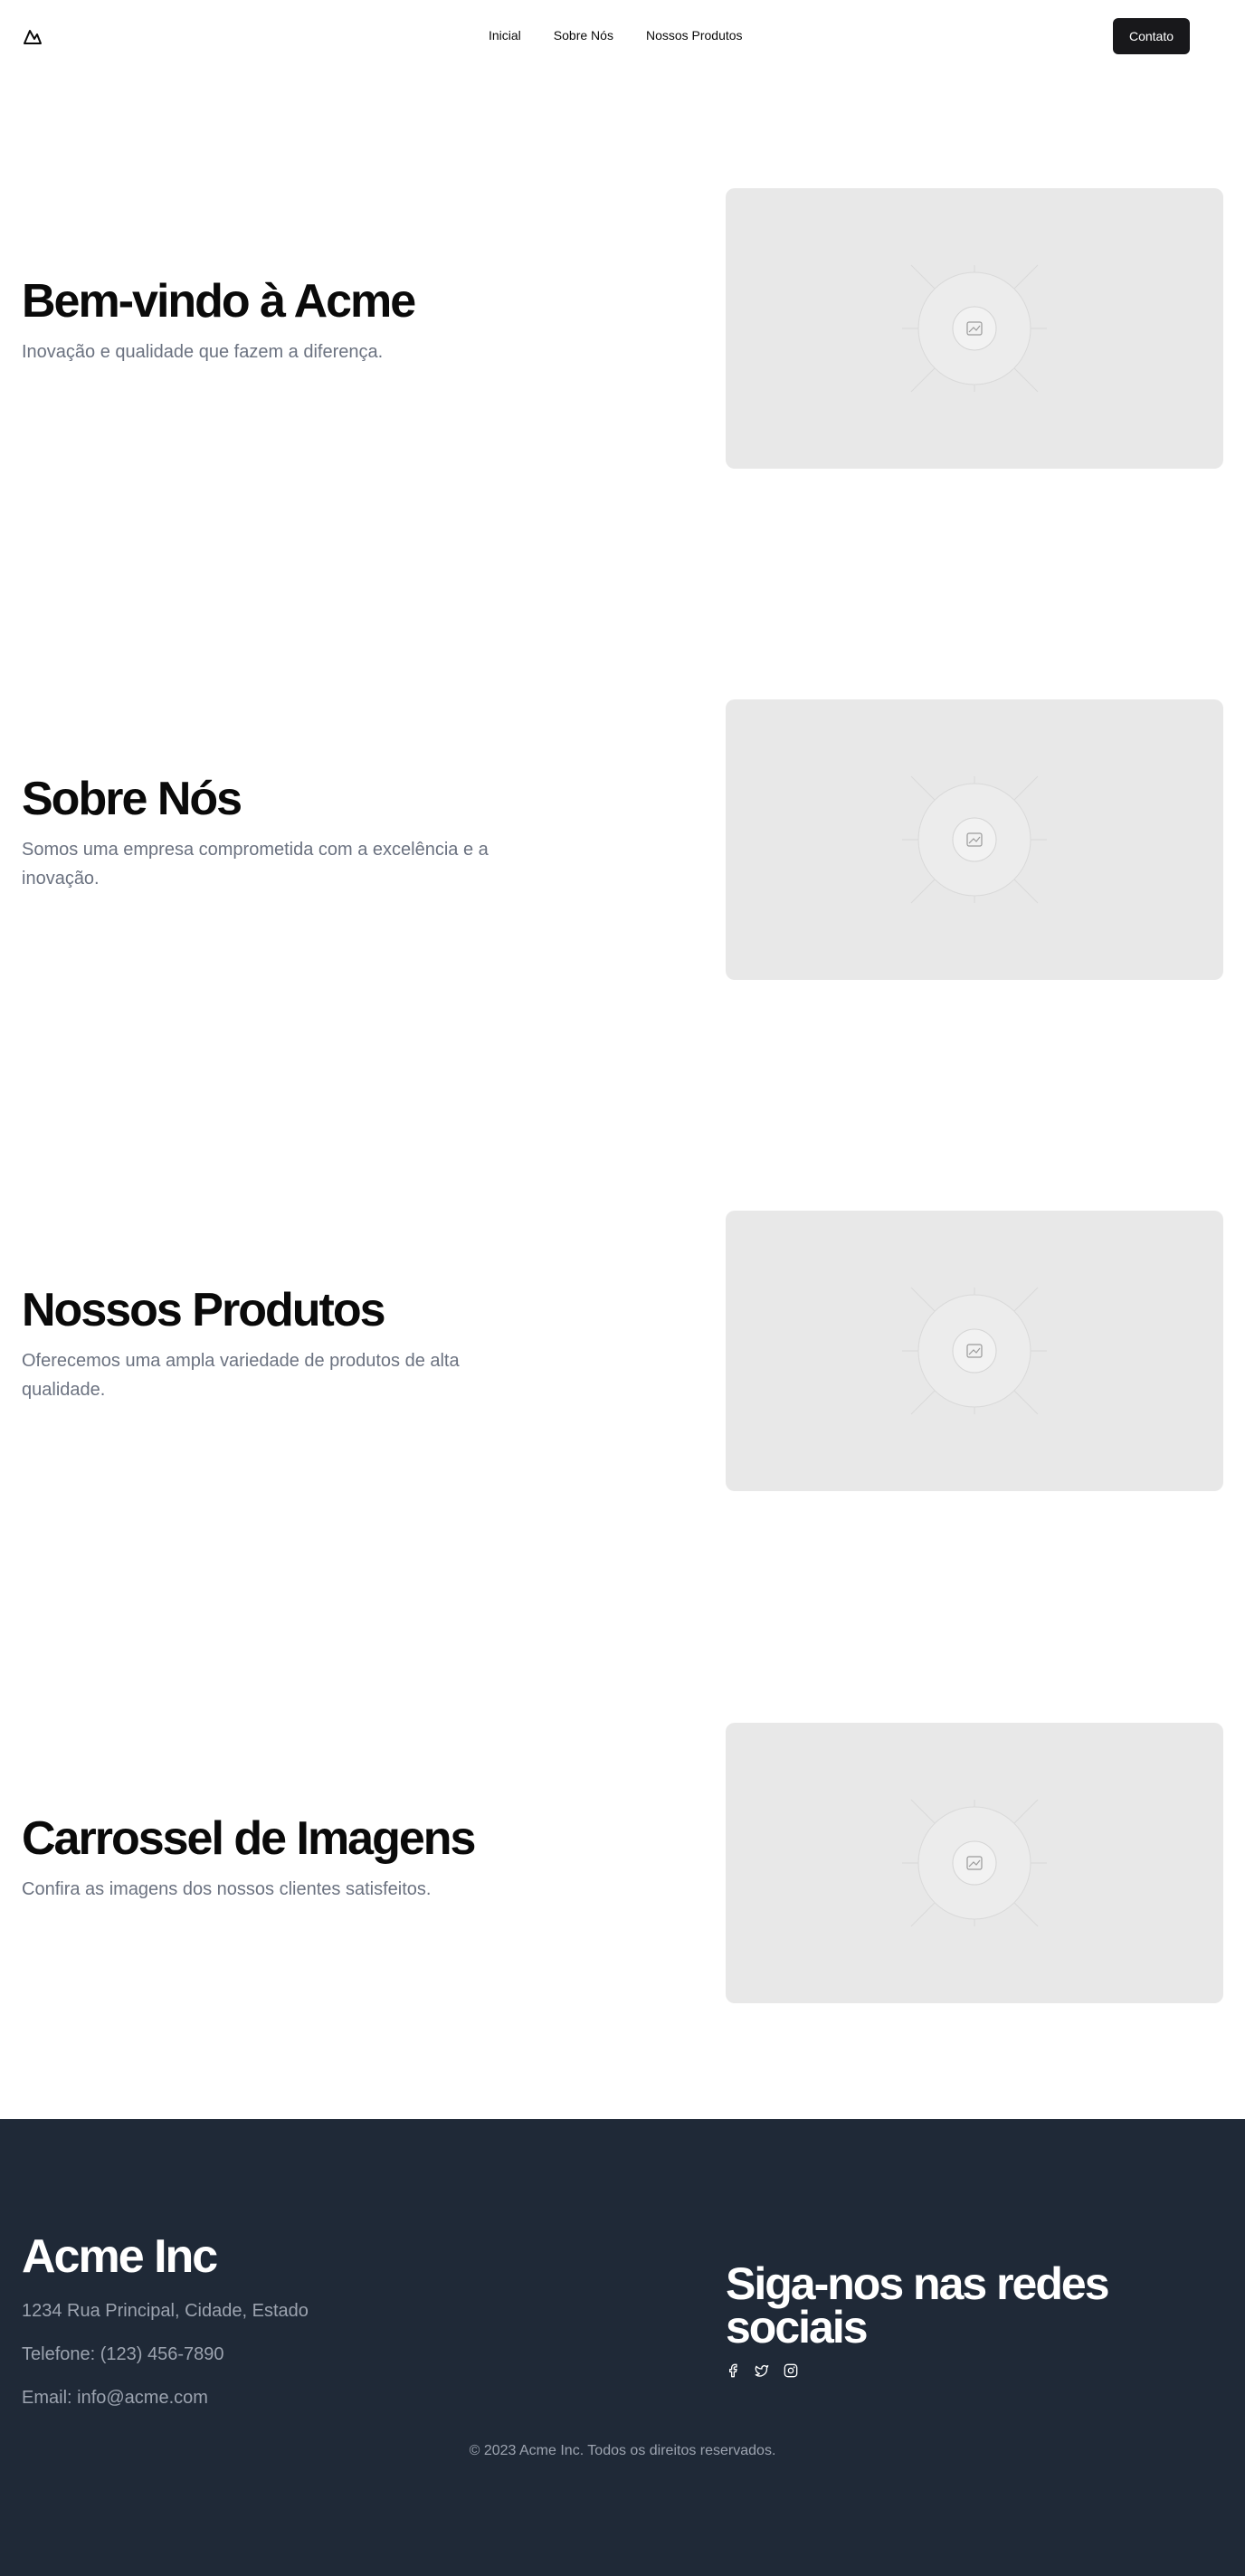 The image size is (1245, 2576). Describe the element at coordinates (616, 35) in the screenshot. I see `main-nav: Inicial Sobre Nós Nossos Produtos` at that location.